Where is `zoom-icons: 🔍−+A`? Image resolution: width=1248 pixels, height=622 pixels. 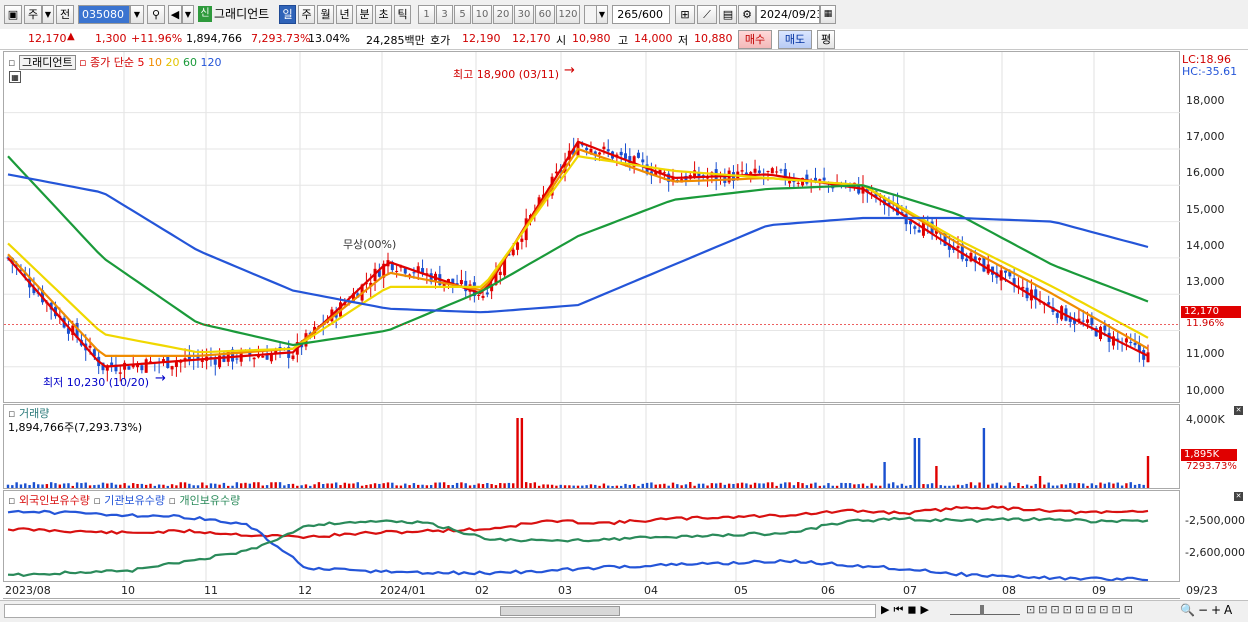
zoom-icons: 🔍−+A is located at coordinates (1207, 610).